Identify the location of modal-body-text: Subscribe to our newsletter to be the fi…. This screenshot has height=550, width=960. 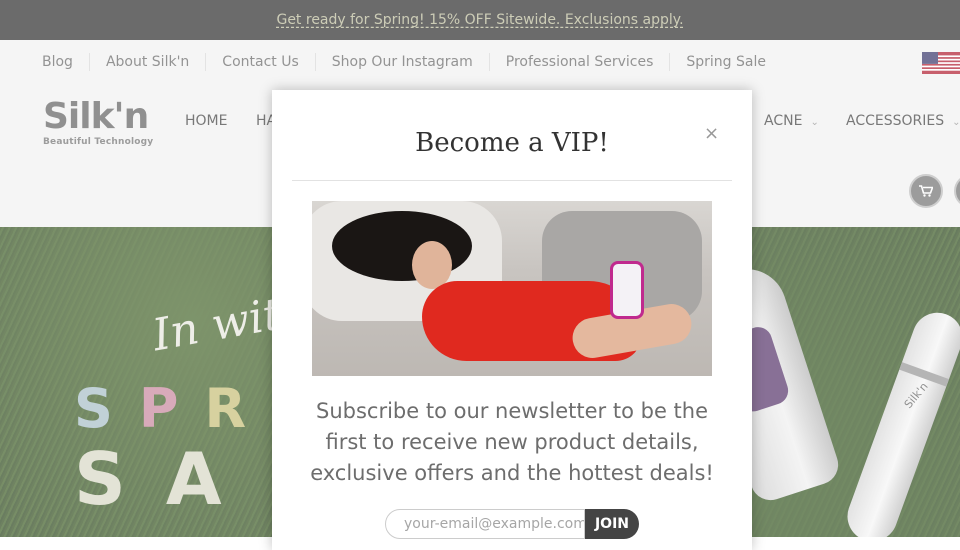
(512, 442).